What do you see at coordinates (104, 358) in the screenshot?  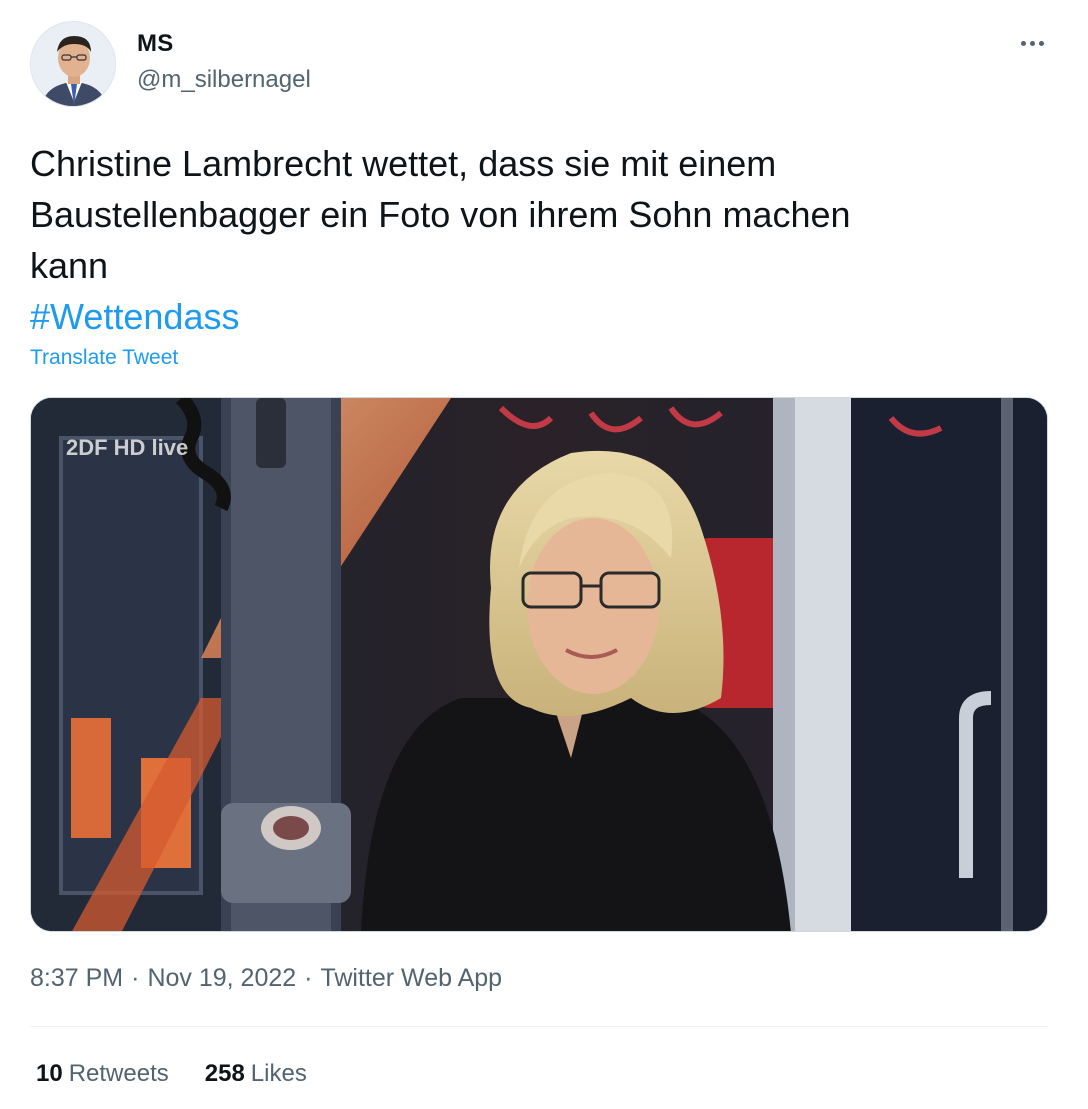 I see `translate-tweet-link: Translate Tweet` at bounding box center [104, 358].